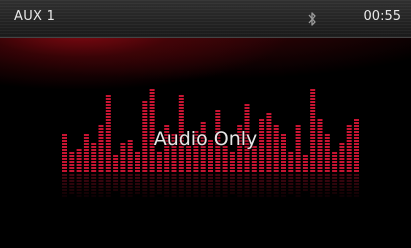  I want to click on audio-only-message: Audio Only, so click(205, 139).